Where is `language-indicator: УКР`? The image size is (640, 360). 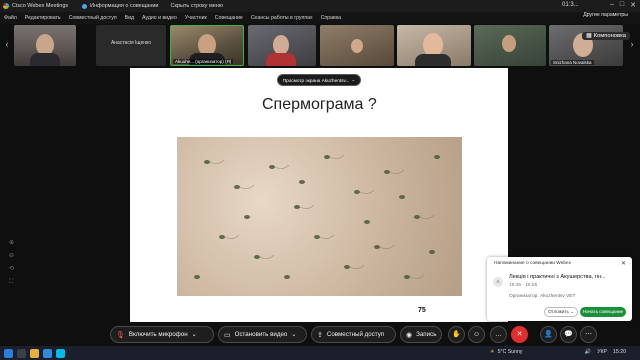
language-indicator: УКР is located at coordinates (602, 352).